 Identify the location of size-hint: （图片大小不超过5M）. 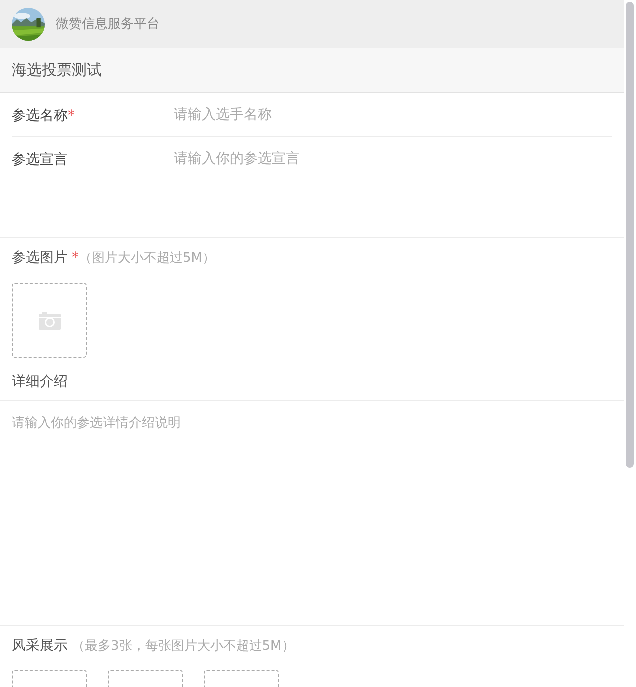
(147, 258).